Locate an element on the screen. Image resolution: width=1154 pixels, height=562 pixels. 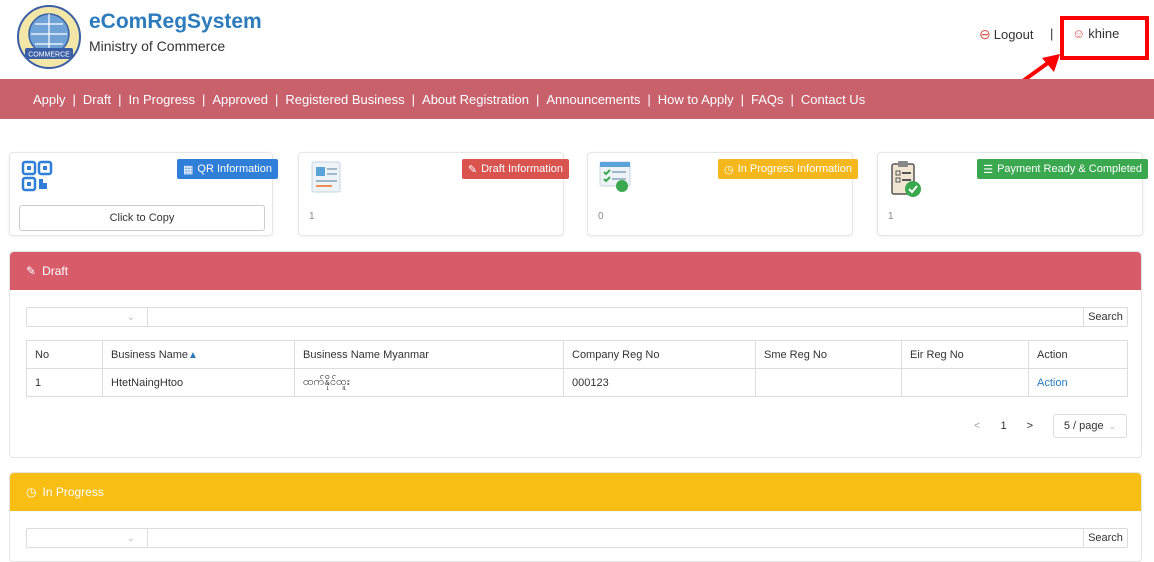
col-sme-reg-no: Sme Reg No is located at coordinates (828, 354).